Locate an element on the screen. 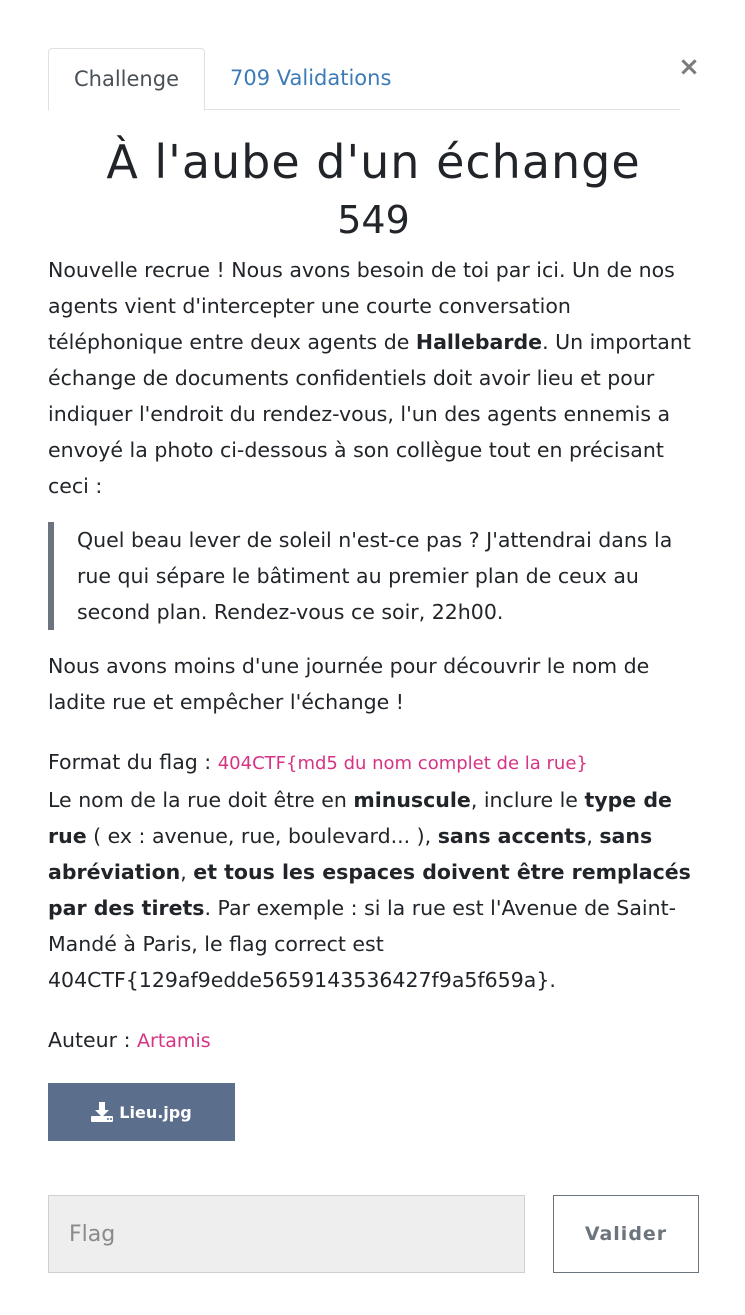  rules-bold: sans accents is located at coordinates (512, 836).